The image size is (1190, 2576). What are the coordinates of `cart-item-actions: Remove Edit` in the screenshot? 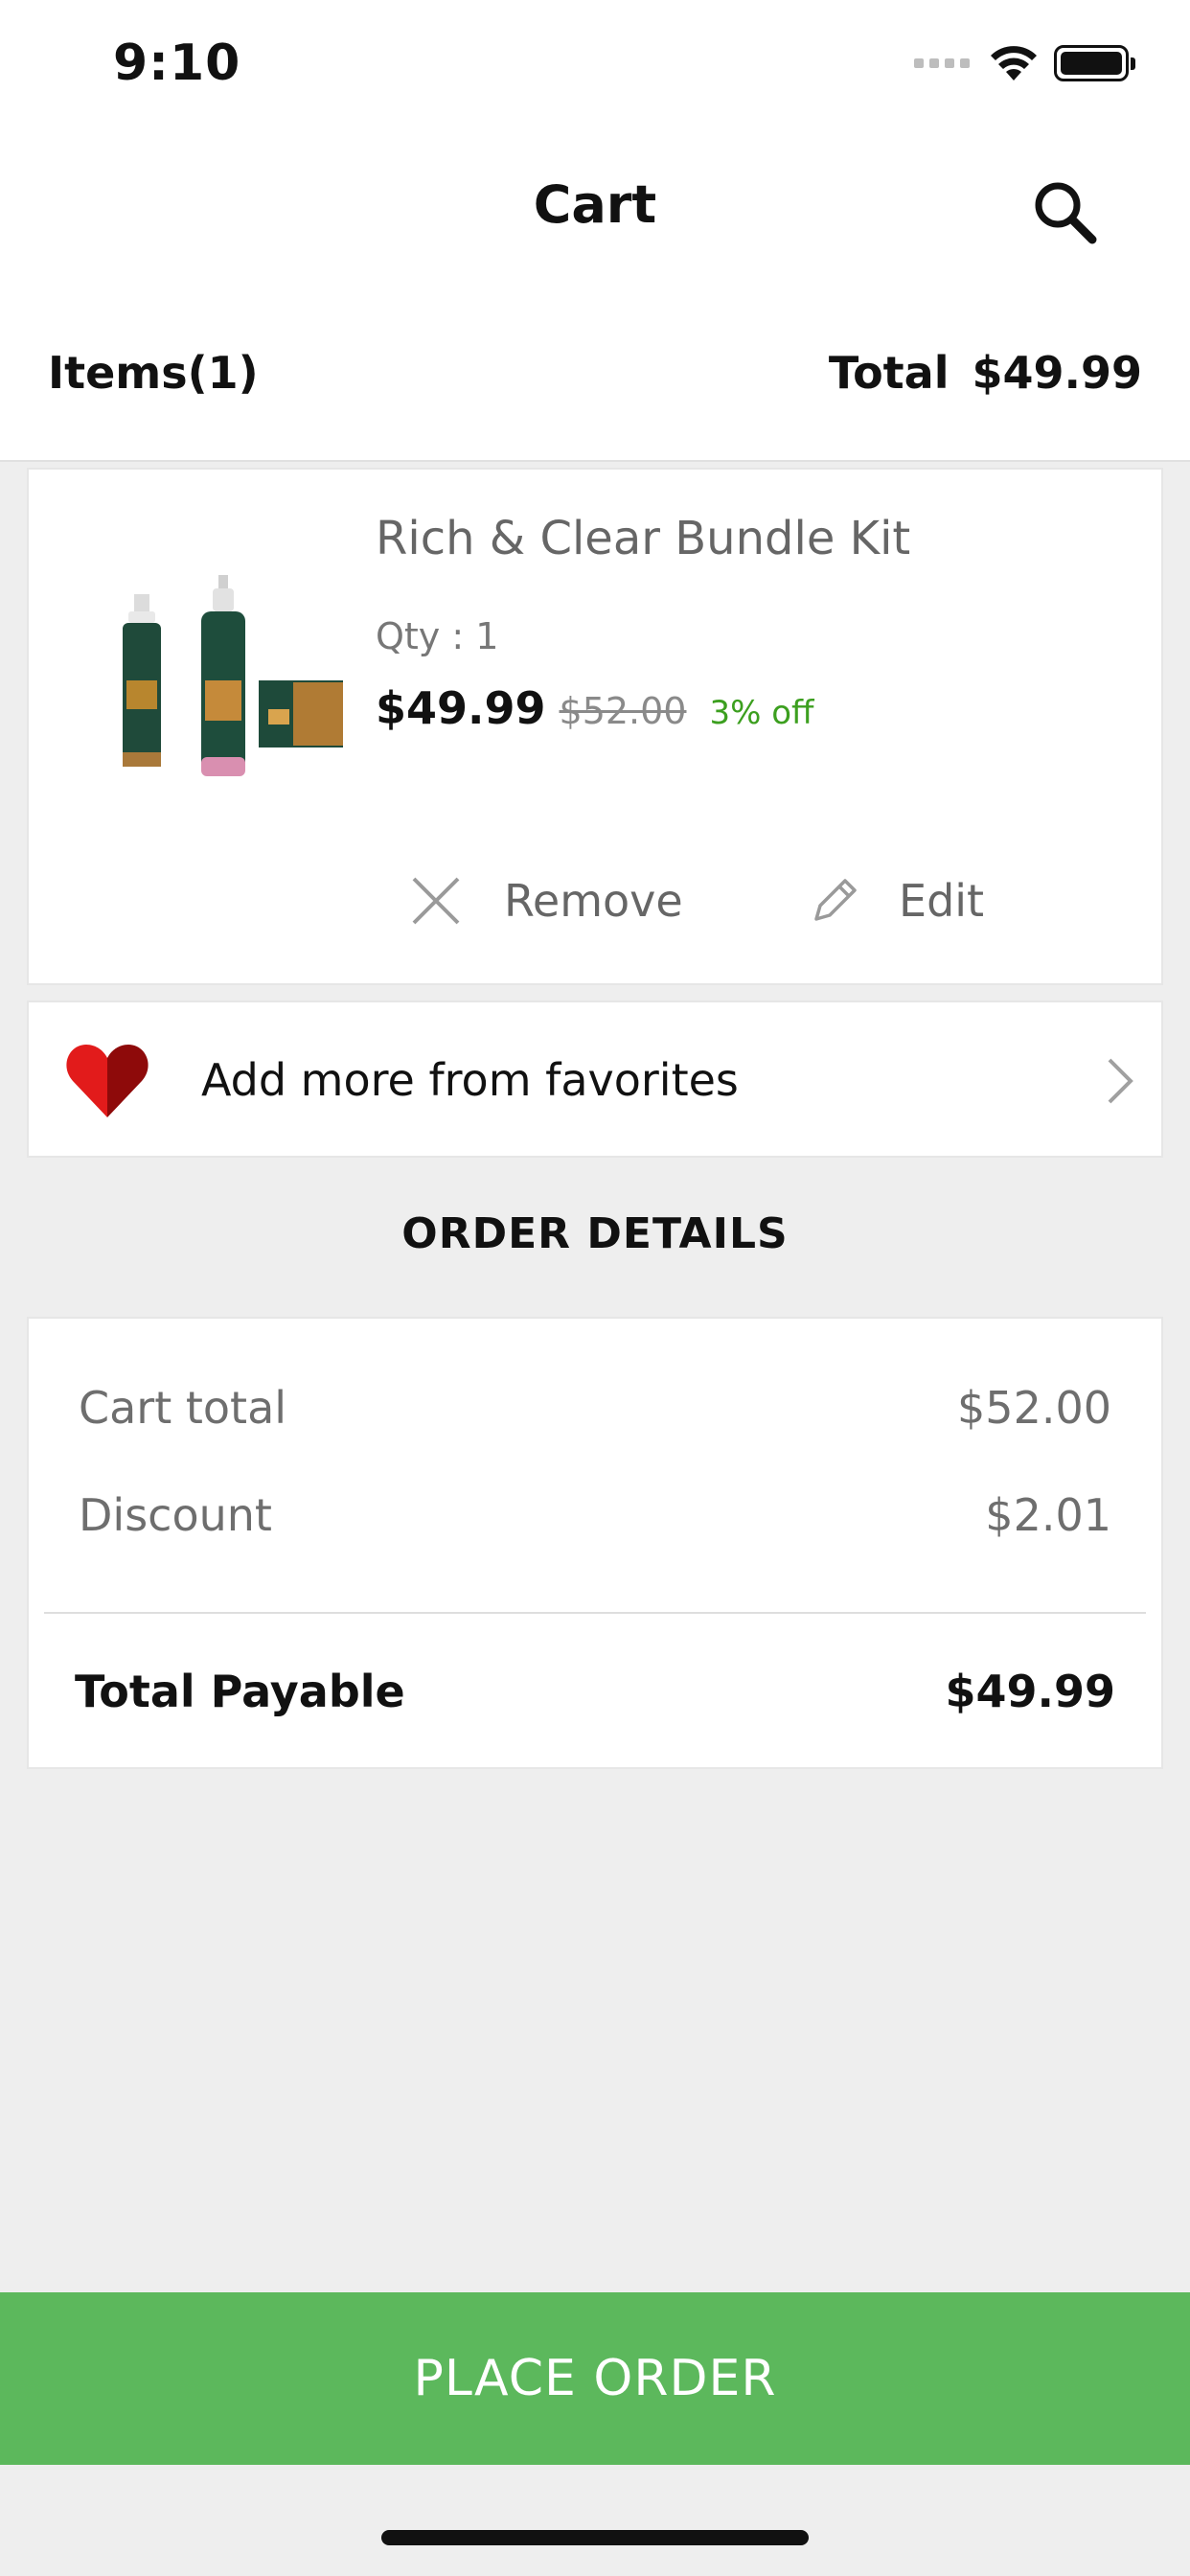 It's located at (740, 900).